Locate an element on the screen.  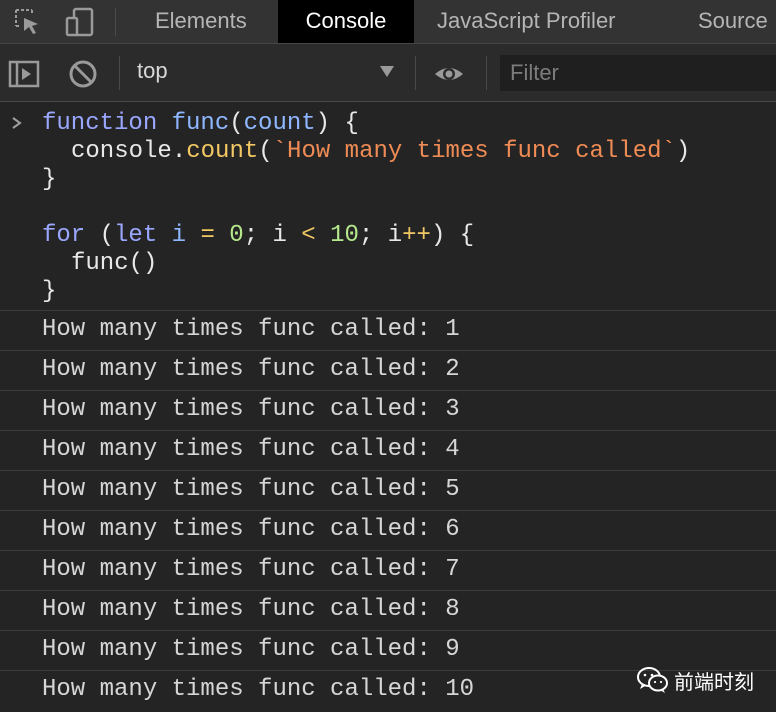
sidebar-toggle-icon is located at coordinates (24, 74).